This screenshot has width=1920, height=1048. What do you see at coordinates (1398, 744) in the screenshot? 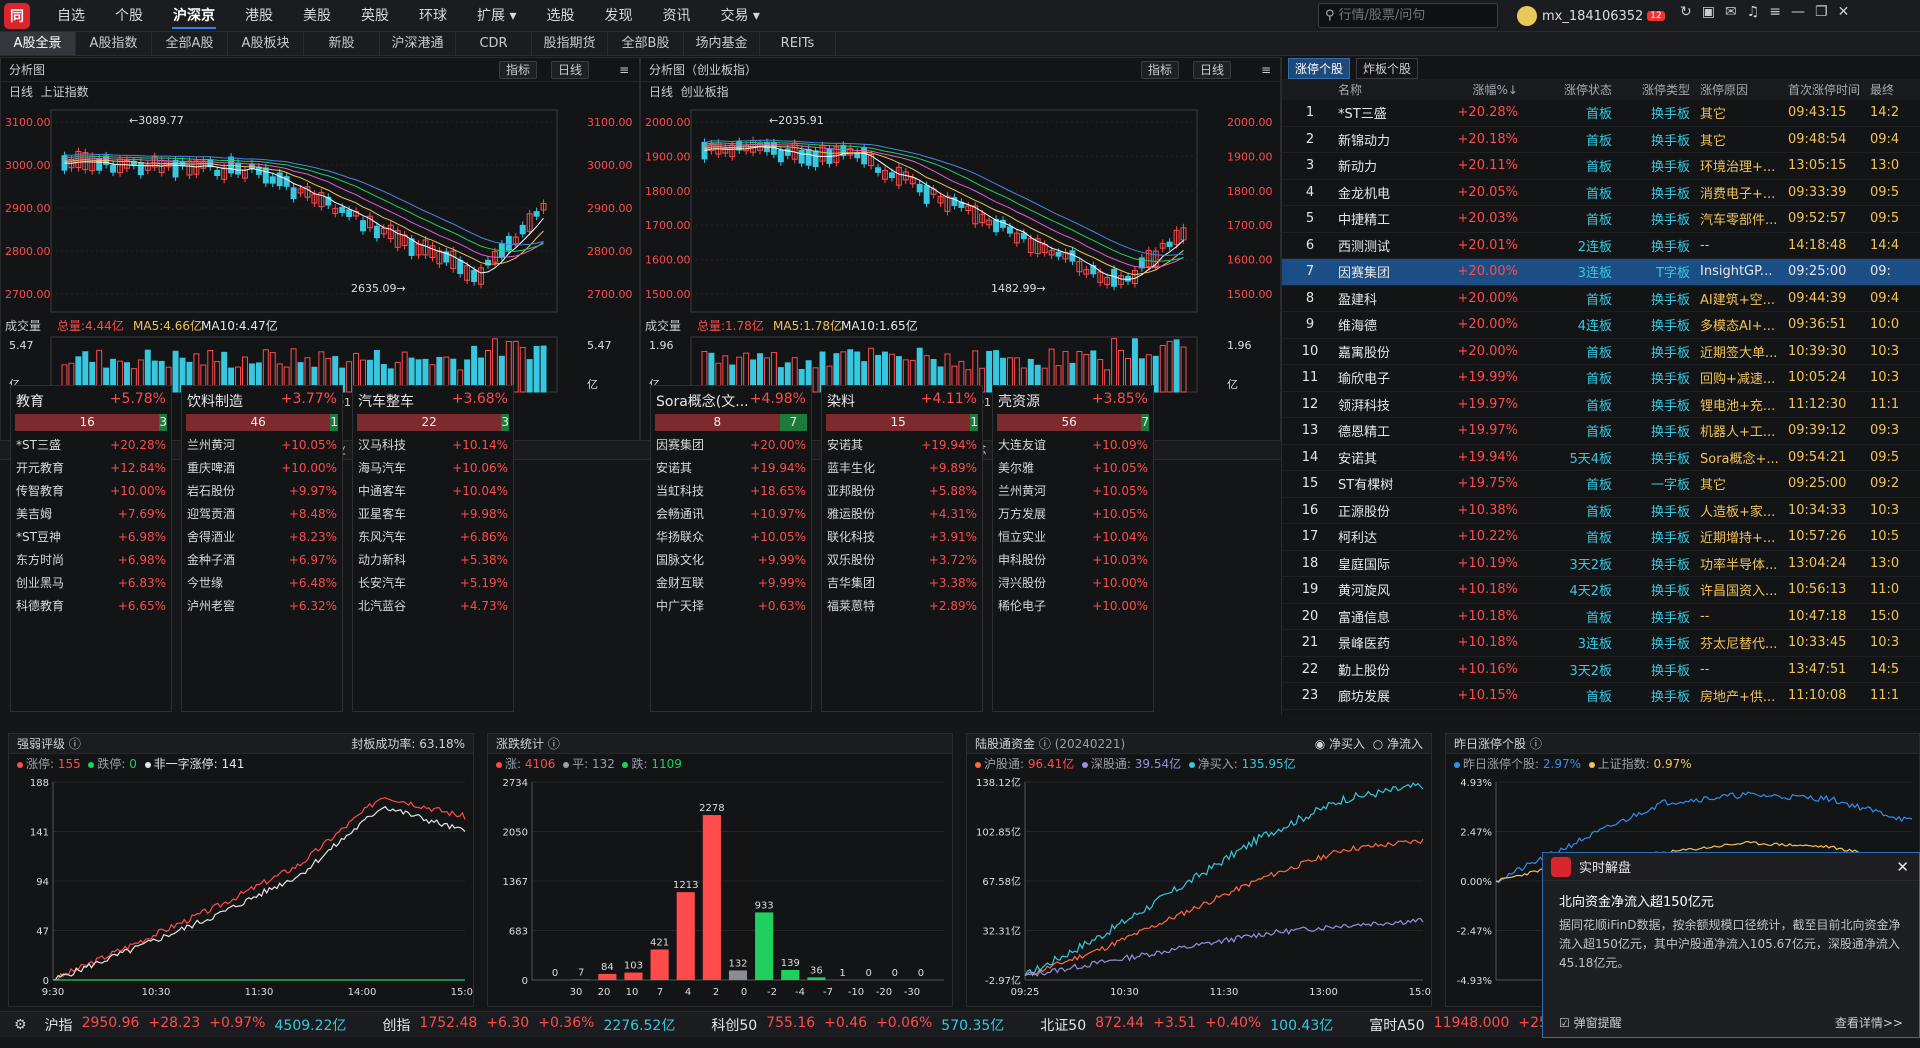
I see `radio-net-inflow: ○ 净流入` at bounding box center [1398, 744].